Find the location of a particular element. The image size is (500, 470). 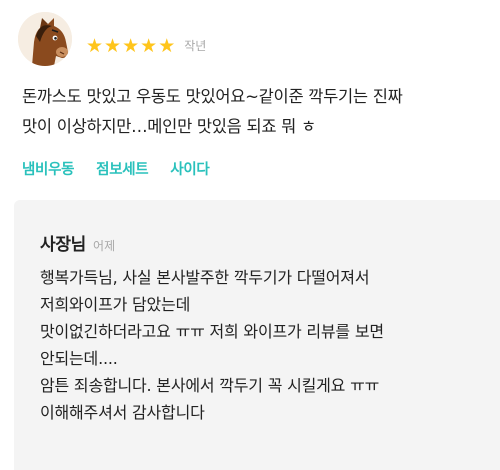

menu-tag: 점보세트 is located at coordinates (122, 168).